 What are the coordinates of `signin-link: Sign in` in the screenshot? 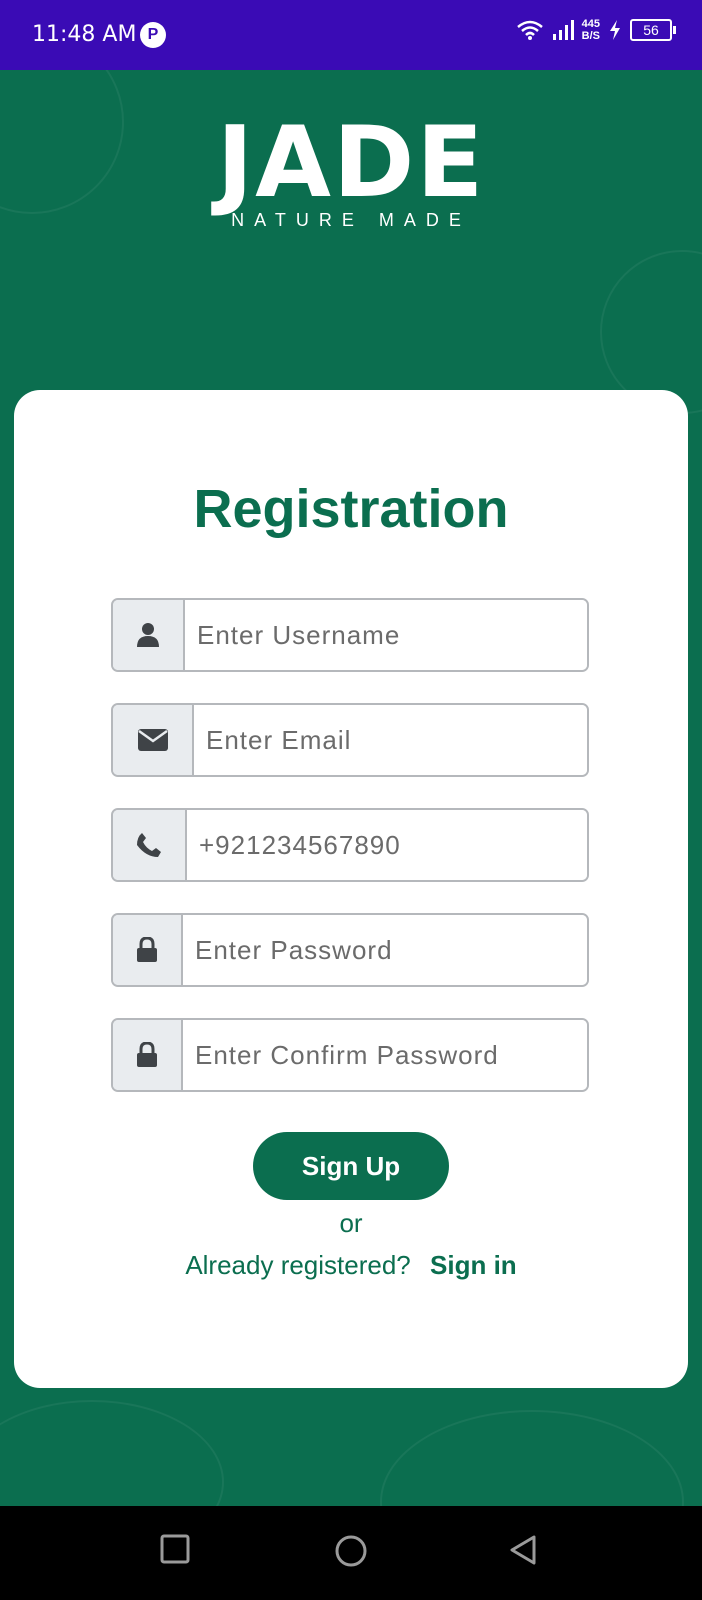 It's located at (473, 1265).